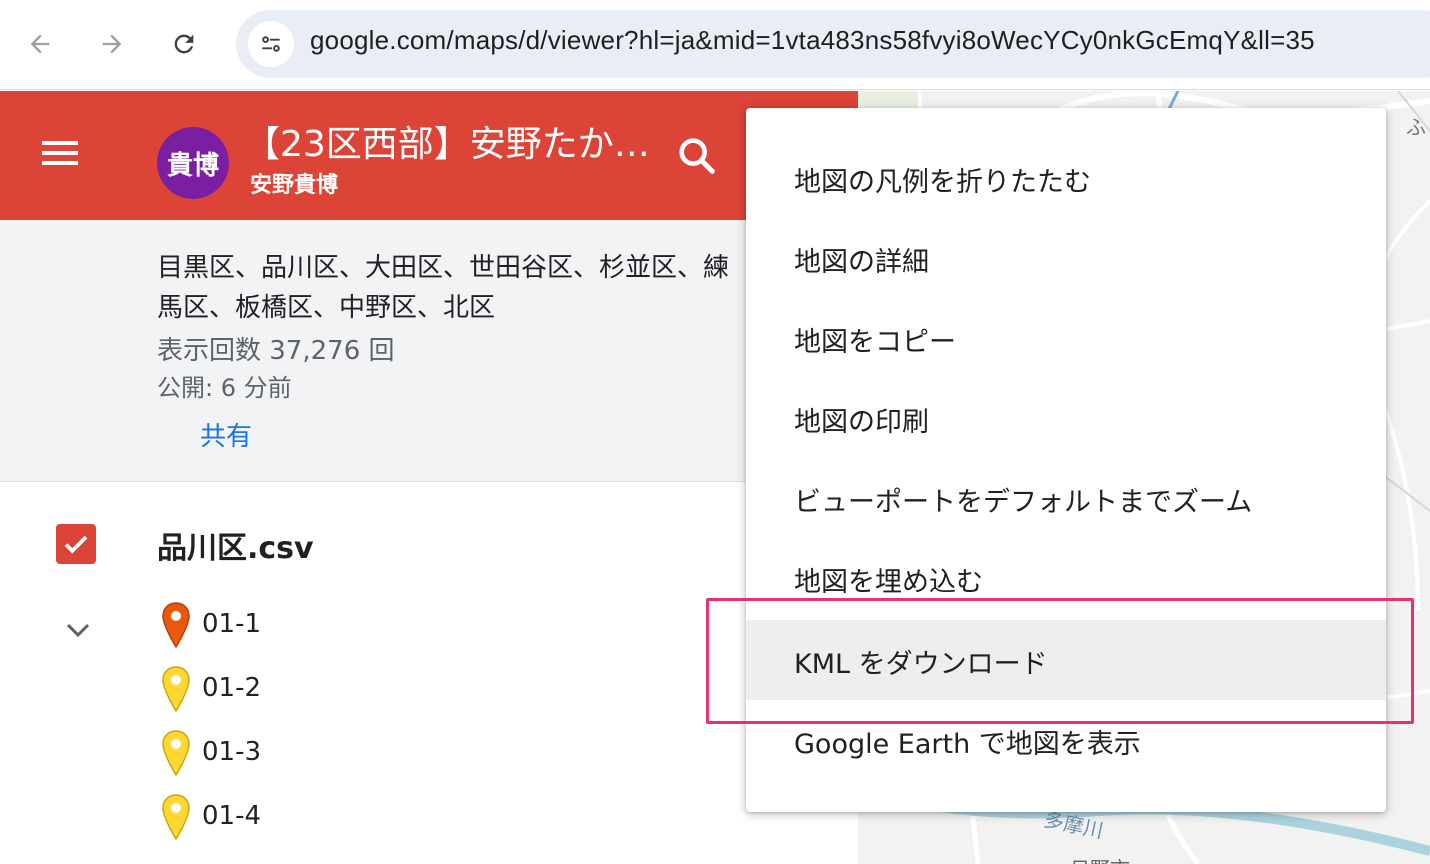 This screenshot has height=864, width=1430. What do you see at coordinates (232, 816) in the screenshot?
I see `place-label: 01-4` at bounding box center [232, 816].